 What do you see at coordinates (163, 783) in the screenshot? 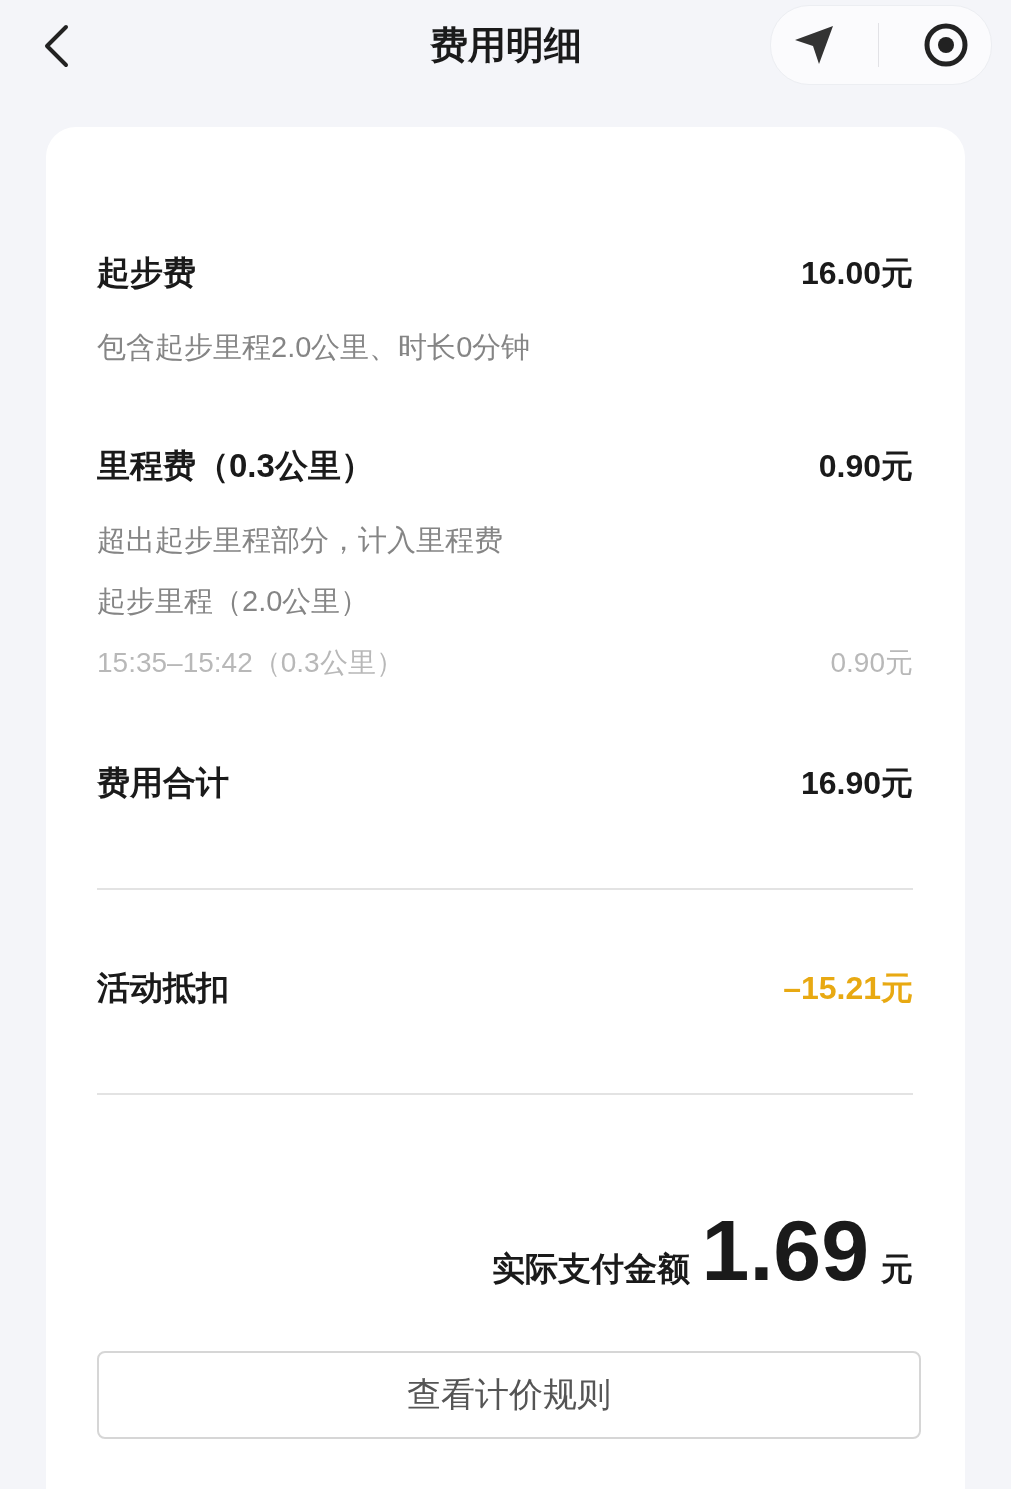
I see `summary-label: 费用合计` at bounding box center [163, 783].